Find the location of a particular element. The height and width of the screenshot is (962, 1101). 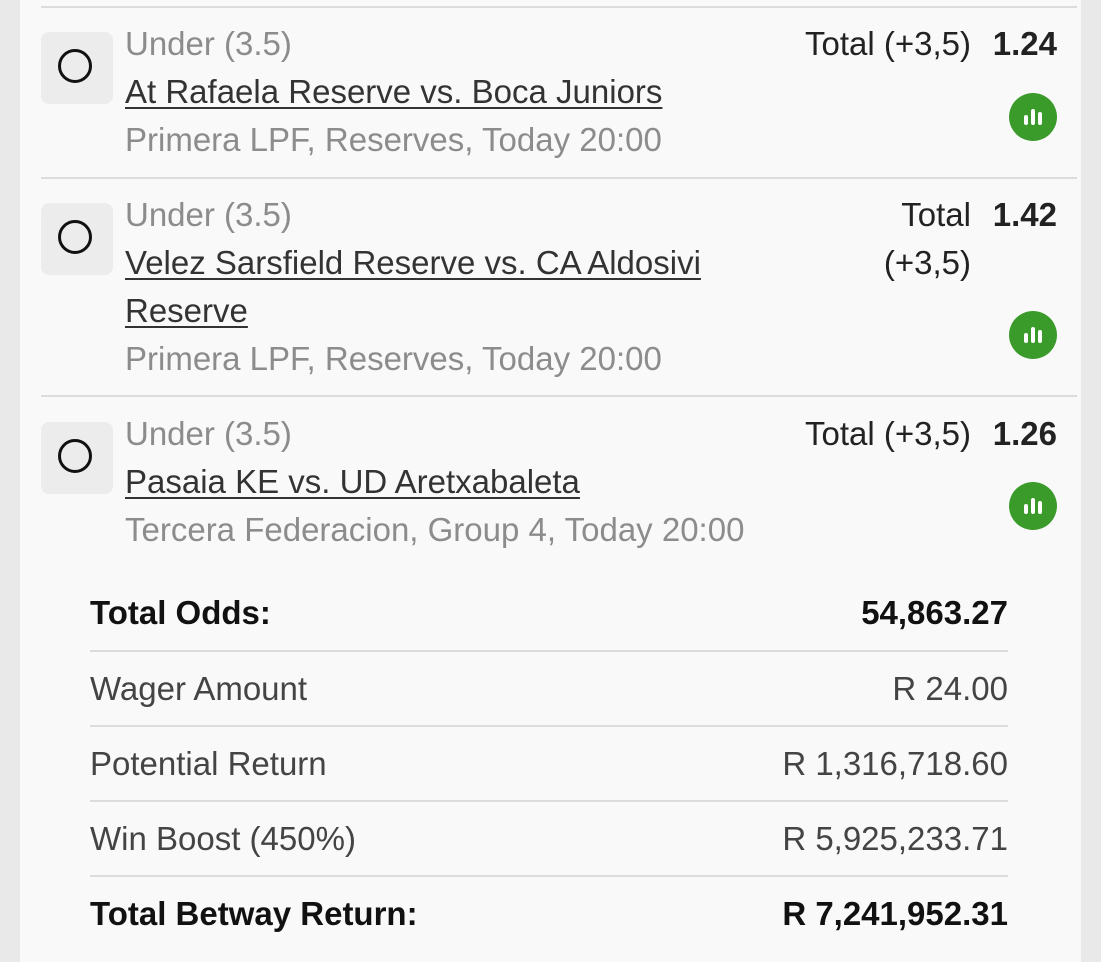

total-return-row: Total Betway Return: R 7,241,952.31 is located at coordinates (549, 914).